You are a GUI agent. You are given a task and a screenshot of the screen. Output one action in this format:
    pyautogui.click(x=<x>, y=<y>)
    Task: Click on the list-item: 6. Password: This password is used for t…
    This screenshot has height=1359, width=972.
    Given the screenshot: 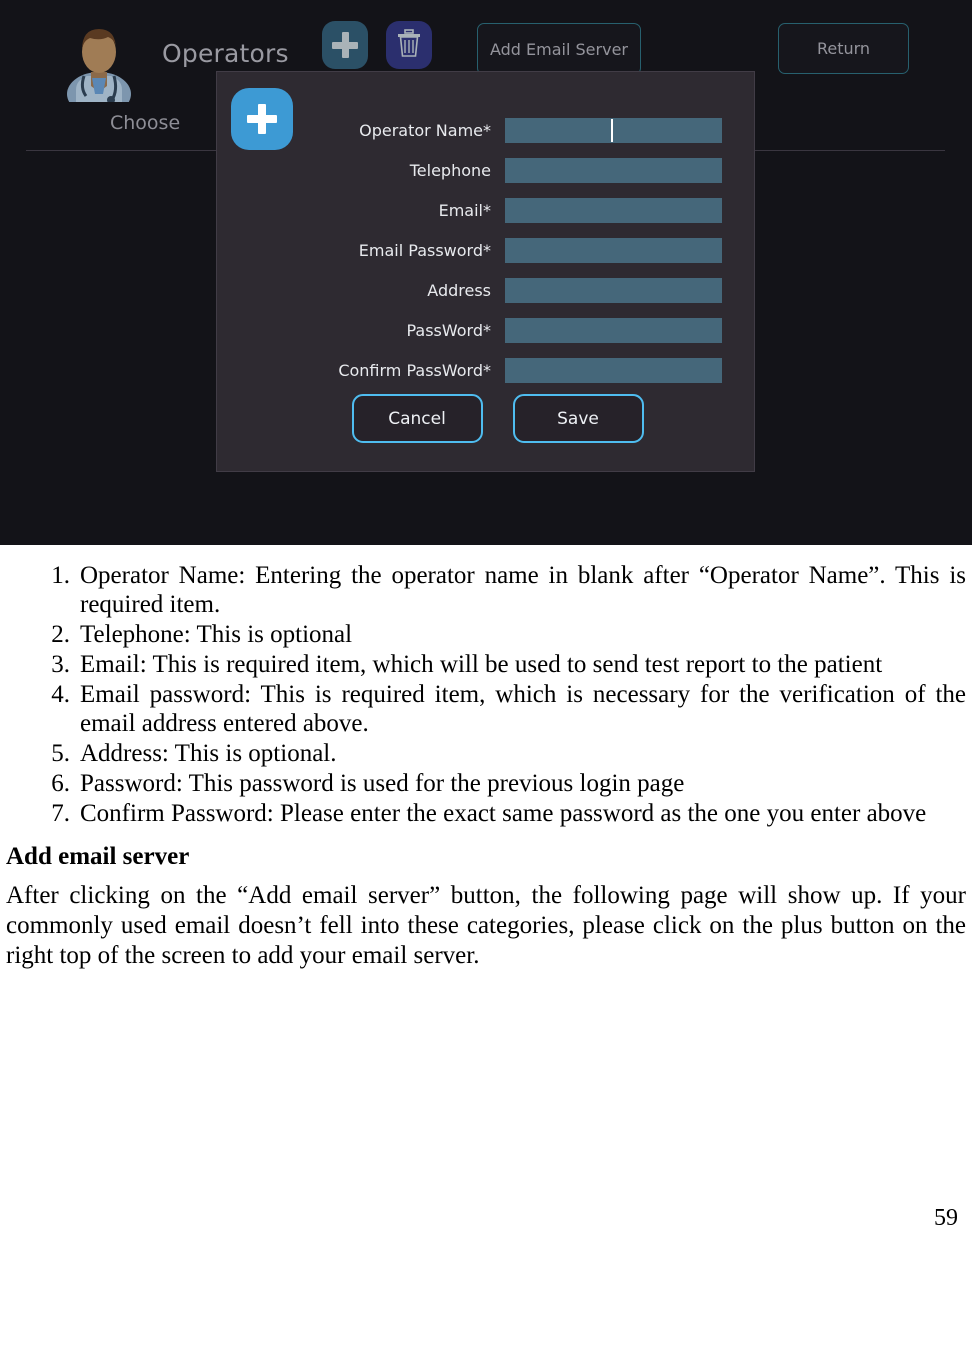 What is the action you would take?
    pyautogui.click(x=503, y=783)
    